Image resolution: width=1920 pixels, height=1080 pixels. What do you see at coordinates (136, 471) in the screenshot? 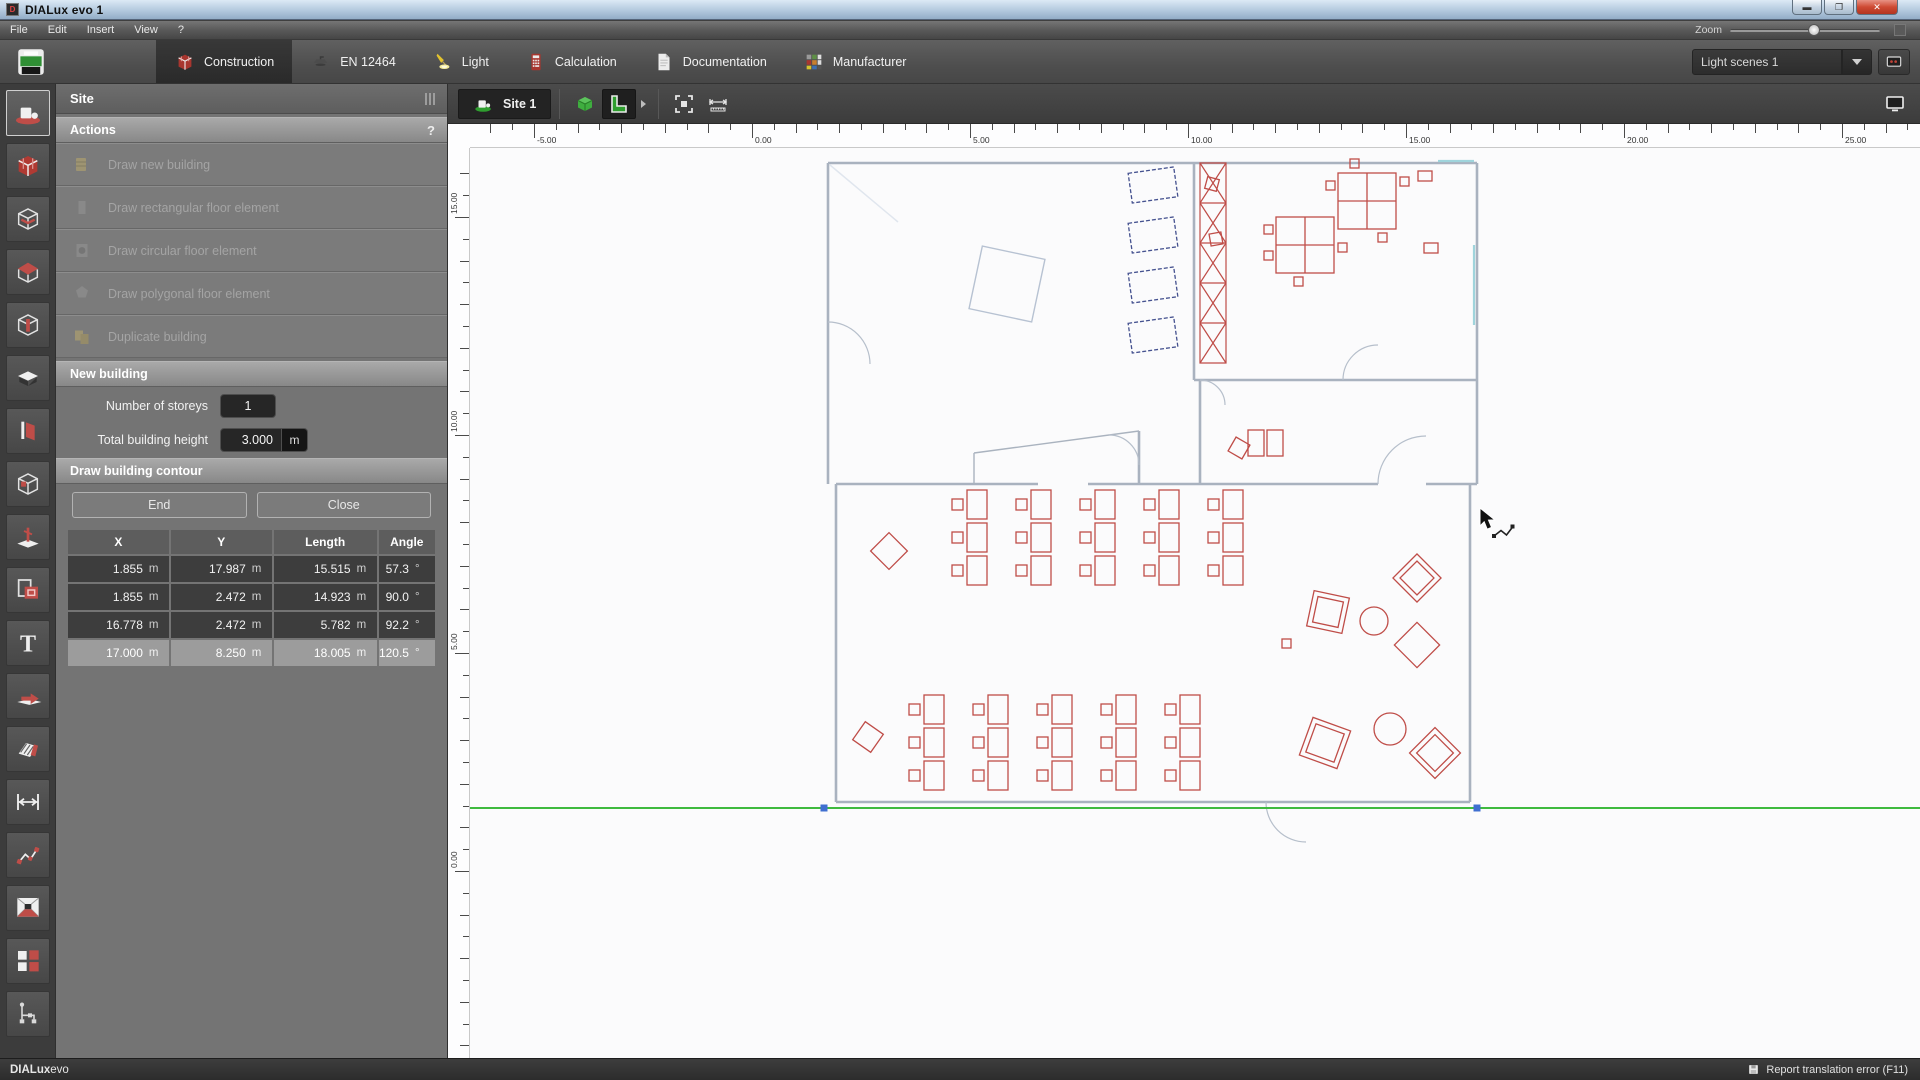
I see `contour-title-text: Draw building contour` at bounding box center [136, 471].